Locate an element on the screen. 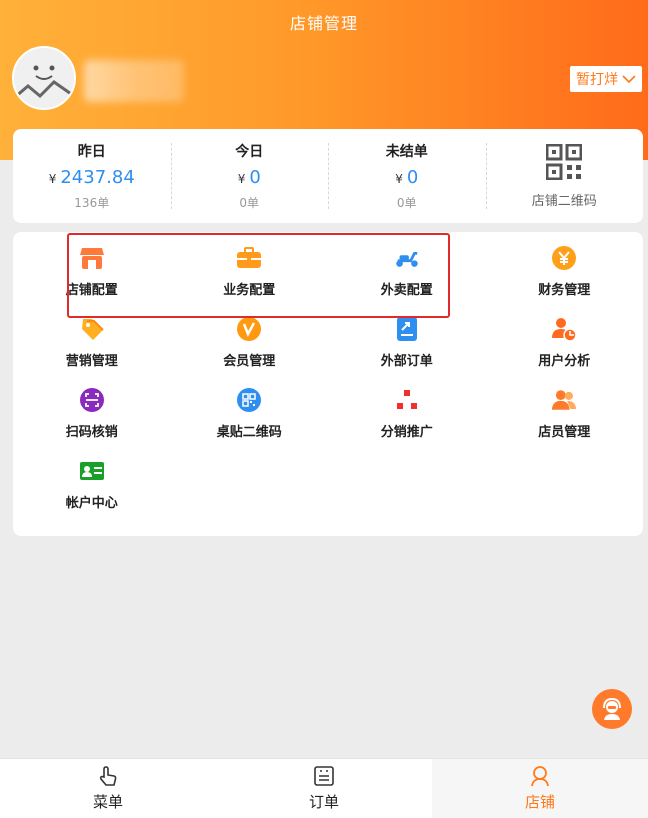 This screenshot has height=818, width=648. external-order-icon is located at coordinates (407, 329).